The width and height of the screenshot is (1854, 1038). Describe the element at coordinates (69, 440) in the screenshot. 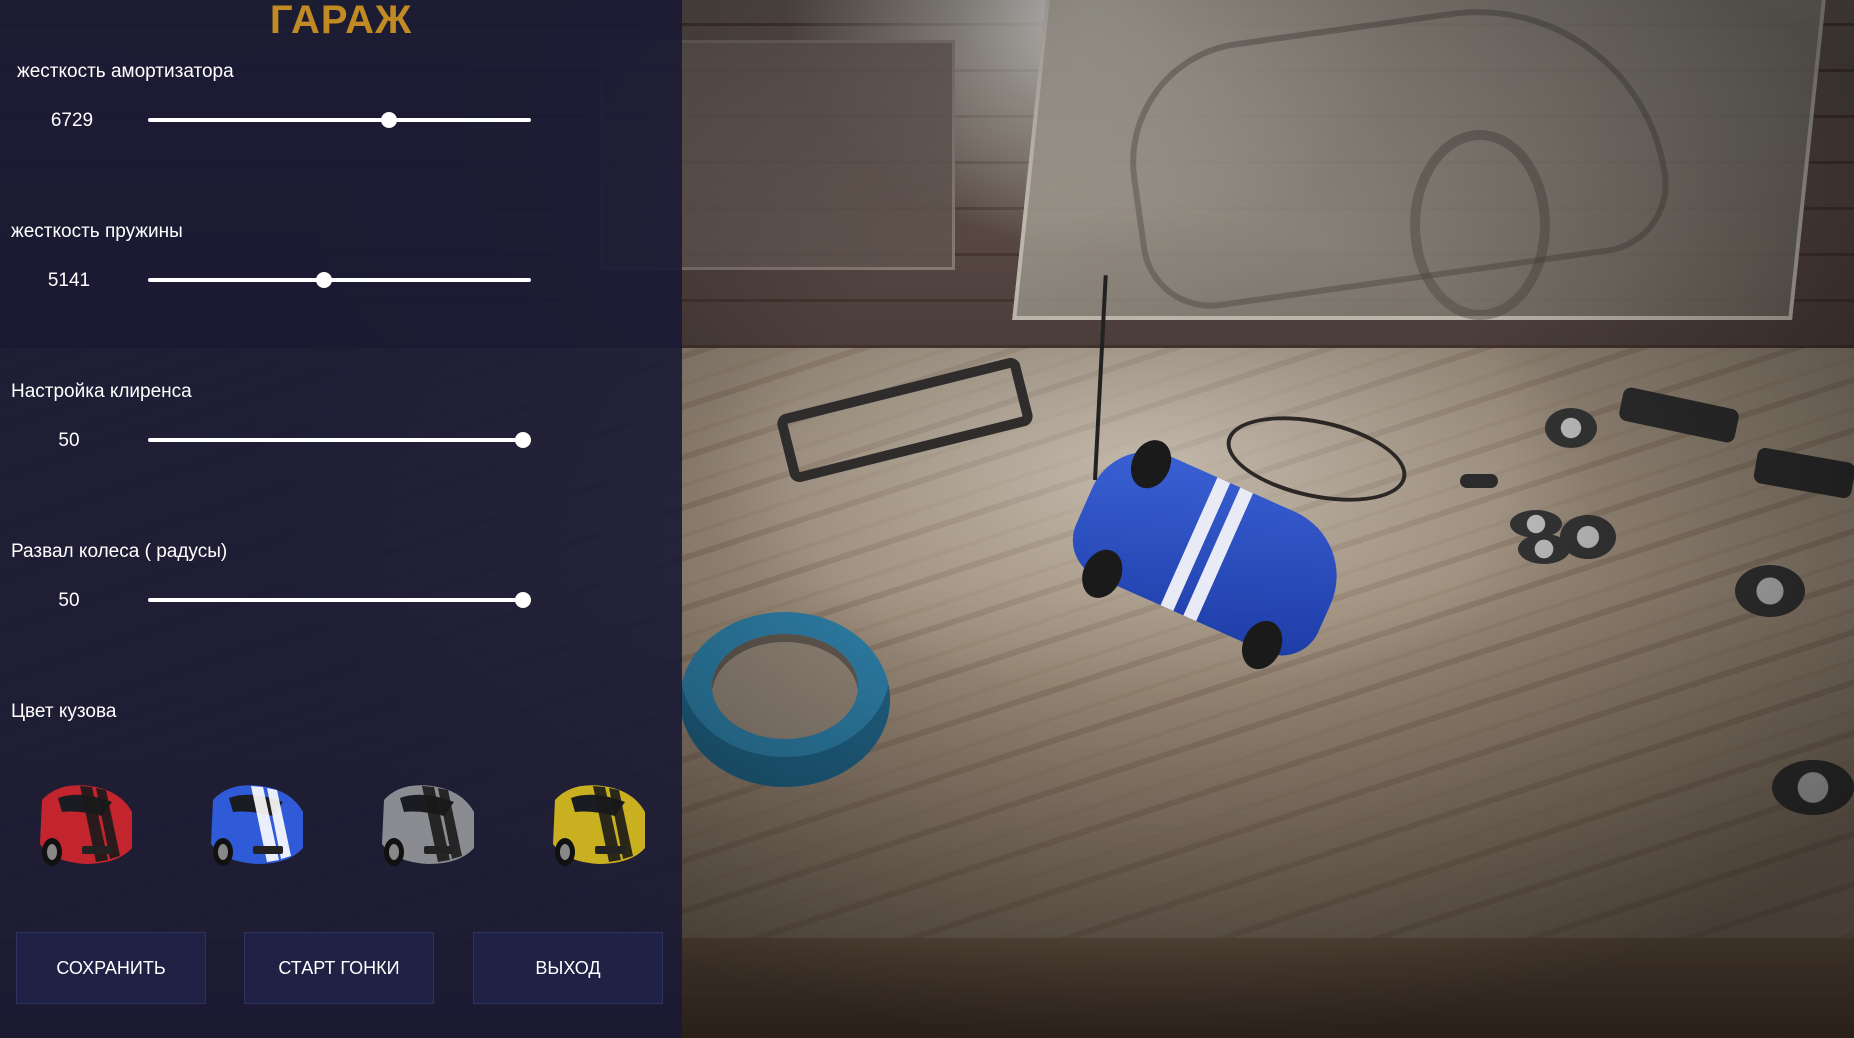

I see `clearance-value: 50` at that location.